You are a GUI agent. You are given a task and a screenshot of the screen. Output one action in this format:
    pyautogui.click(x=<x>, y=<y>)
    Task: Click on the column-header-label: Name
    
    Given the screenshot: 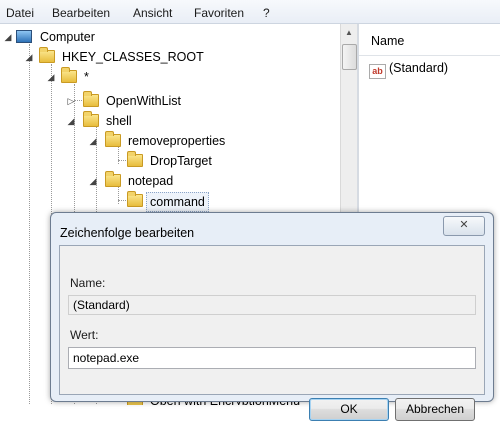 What is the action you would take?
    pyautogui.click(x=388, y=41)
    